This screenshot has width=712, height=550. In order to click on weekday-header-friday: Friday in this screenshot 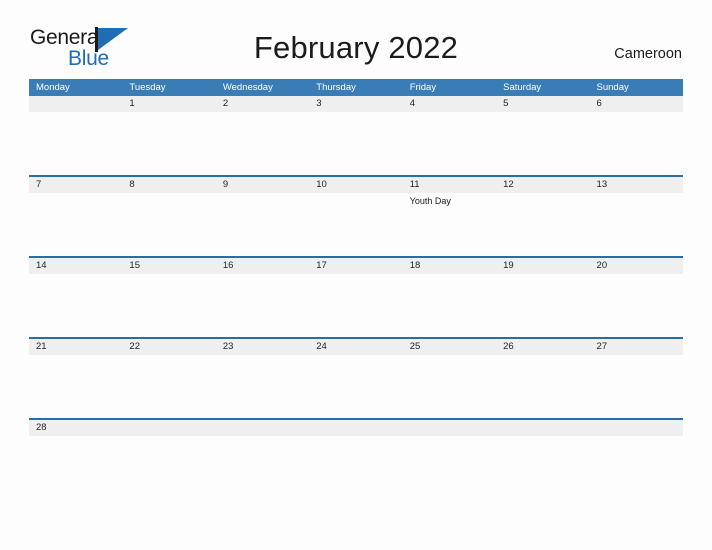, I will do `click(423, 87)`.